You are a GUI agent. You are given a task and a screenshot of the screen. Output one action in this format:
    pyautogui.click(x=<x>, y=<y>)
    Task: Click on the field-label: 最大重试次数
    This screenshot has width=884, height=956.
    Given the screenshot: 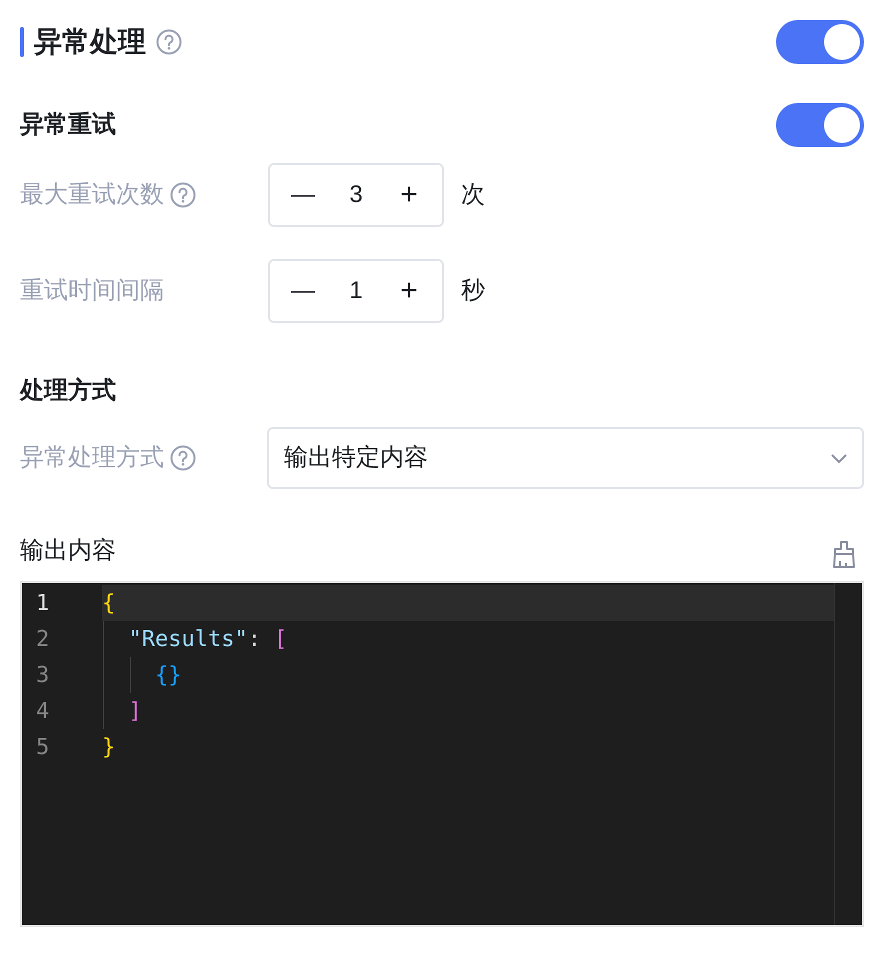 What is the action you would take?
    pyautogui.click(x=92, y=195)
    